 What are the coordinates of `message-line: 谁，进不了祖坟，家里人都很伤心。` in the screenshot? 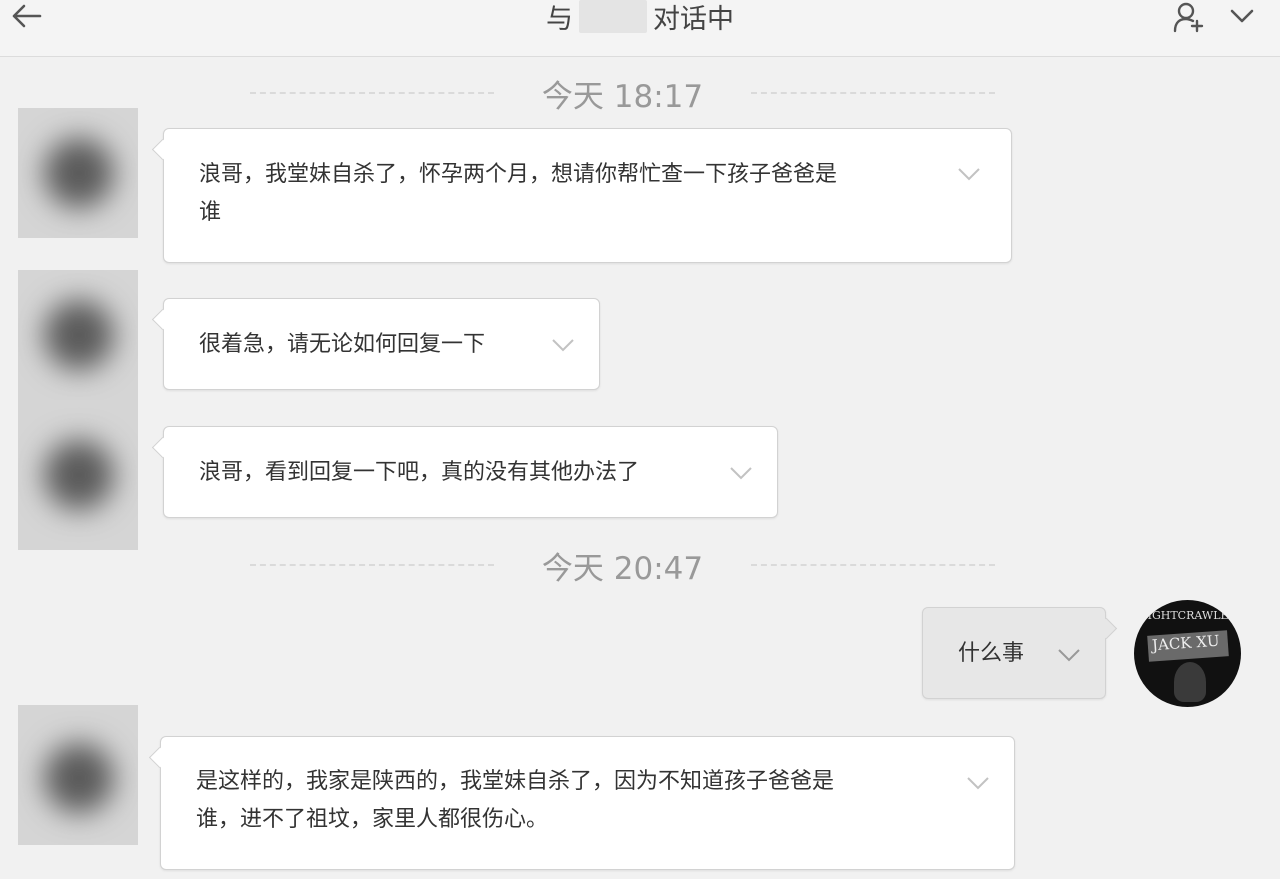 It's located at (372, 819).